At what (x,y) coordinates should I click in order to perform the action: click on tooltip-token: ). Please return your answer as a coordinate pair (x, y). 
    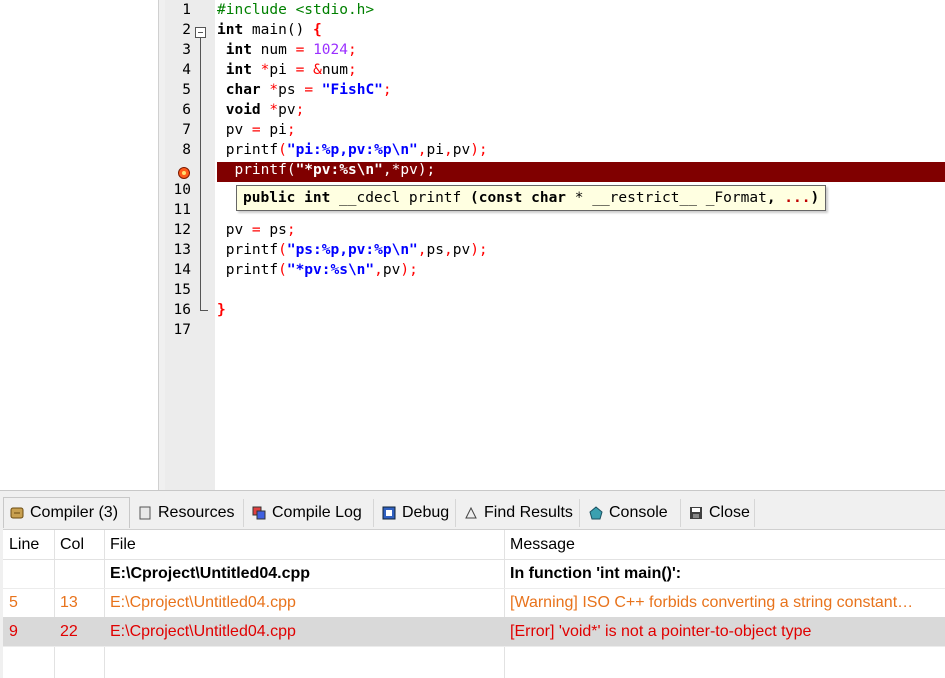
    Looking at the image, I should click on (815, 198).